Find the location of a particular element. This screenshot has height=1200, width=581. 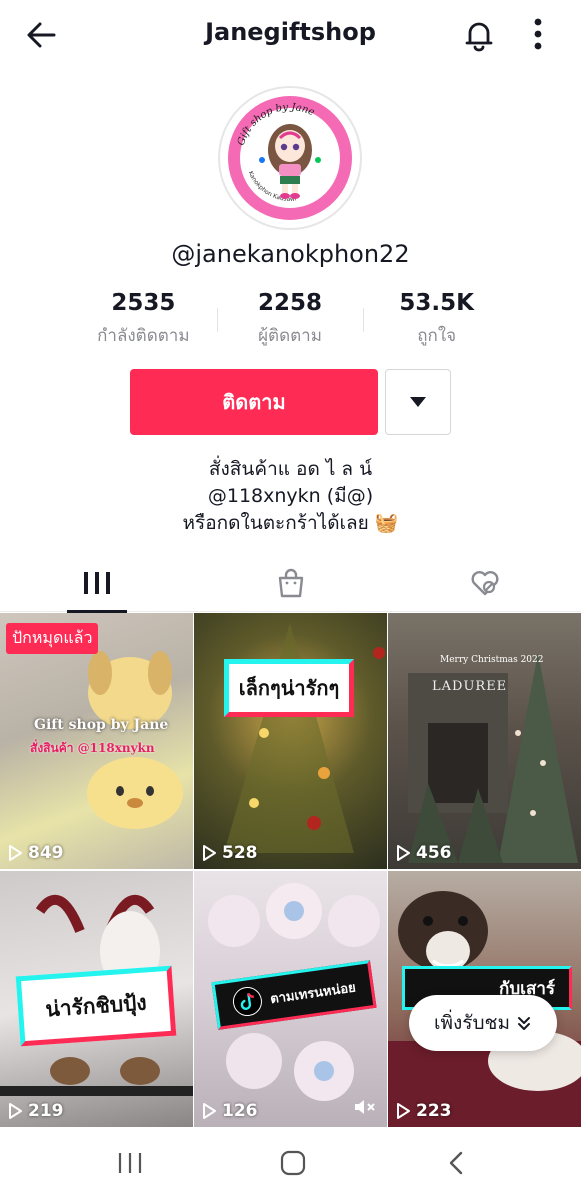

muted-speaker-icon is located at coordinates (365, 1107).